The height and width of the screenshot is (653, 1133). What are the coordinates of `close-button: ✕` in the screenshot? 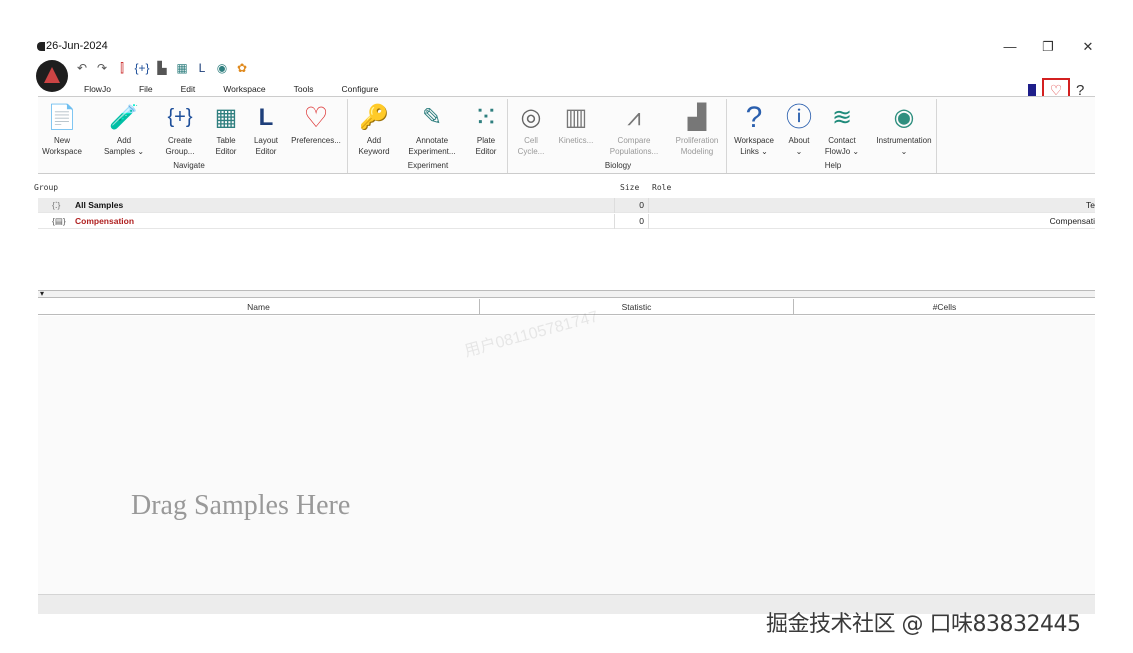 It's located at (1088, 47).